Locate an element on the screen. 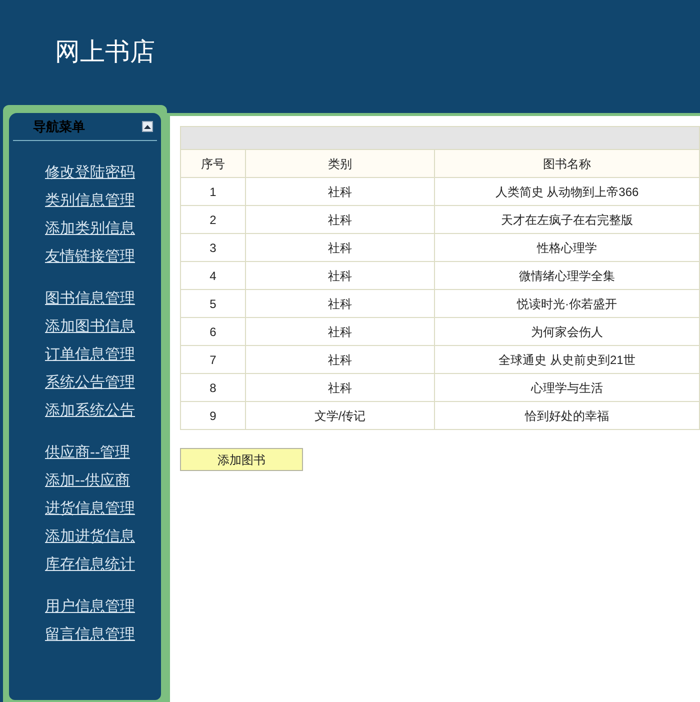 The width and height of the screenshot is (700, 702). table-cell: 全球通史 从史前史到21世 is located at coordinates (567, 360).